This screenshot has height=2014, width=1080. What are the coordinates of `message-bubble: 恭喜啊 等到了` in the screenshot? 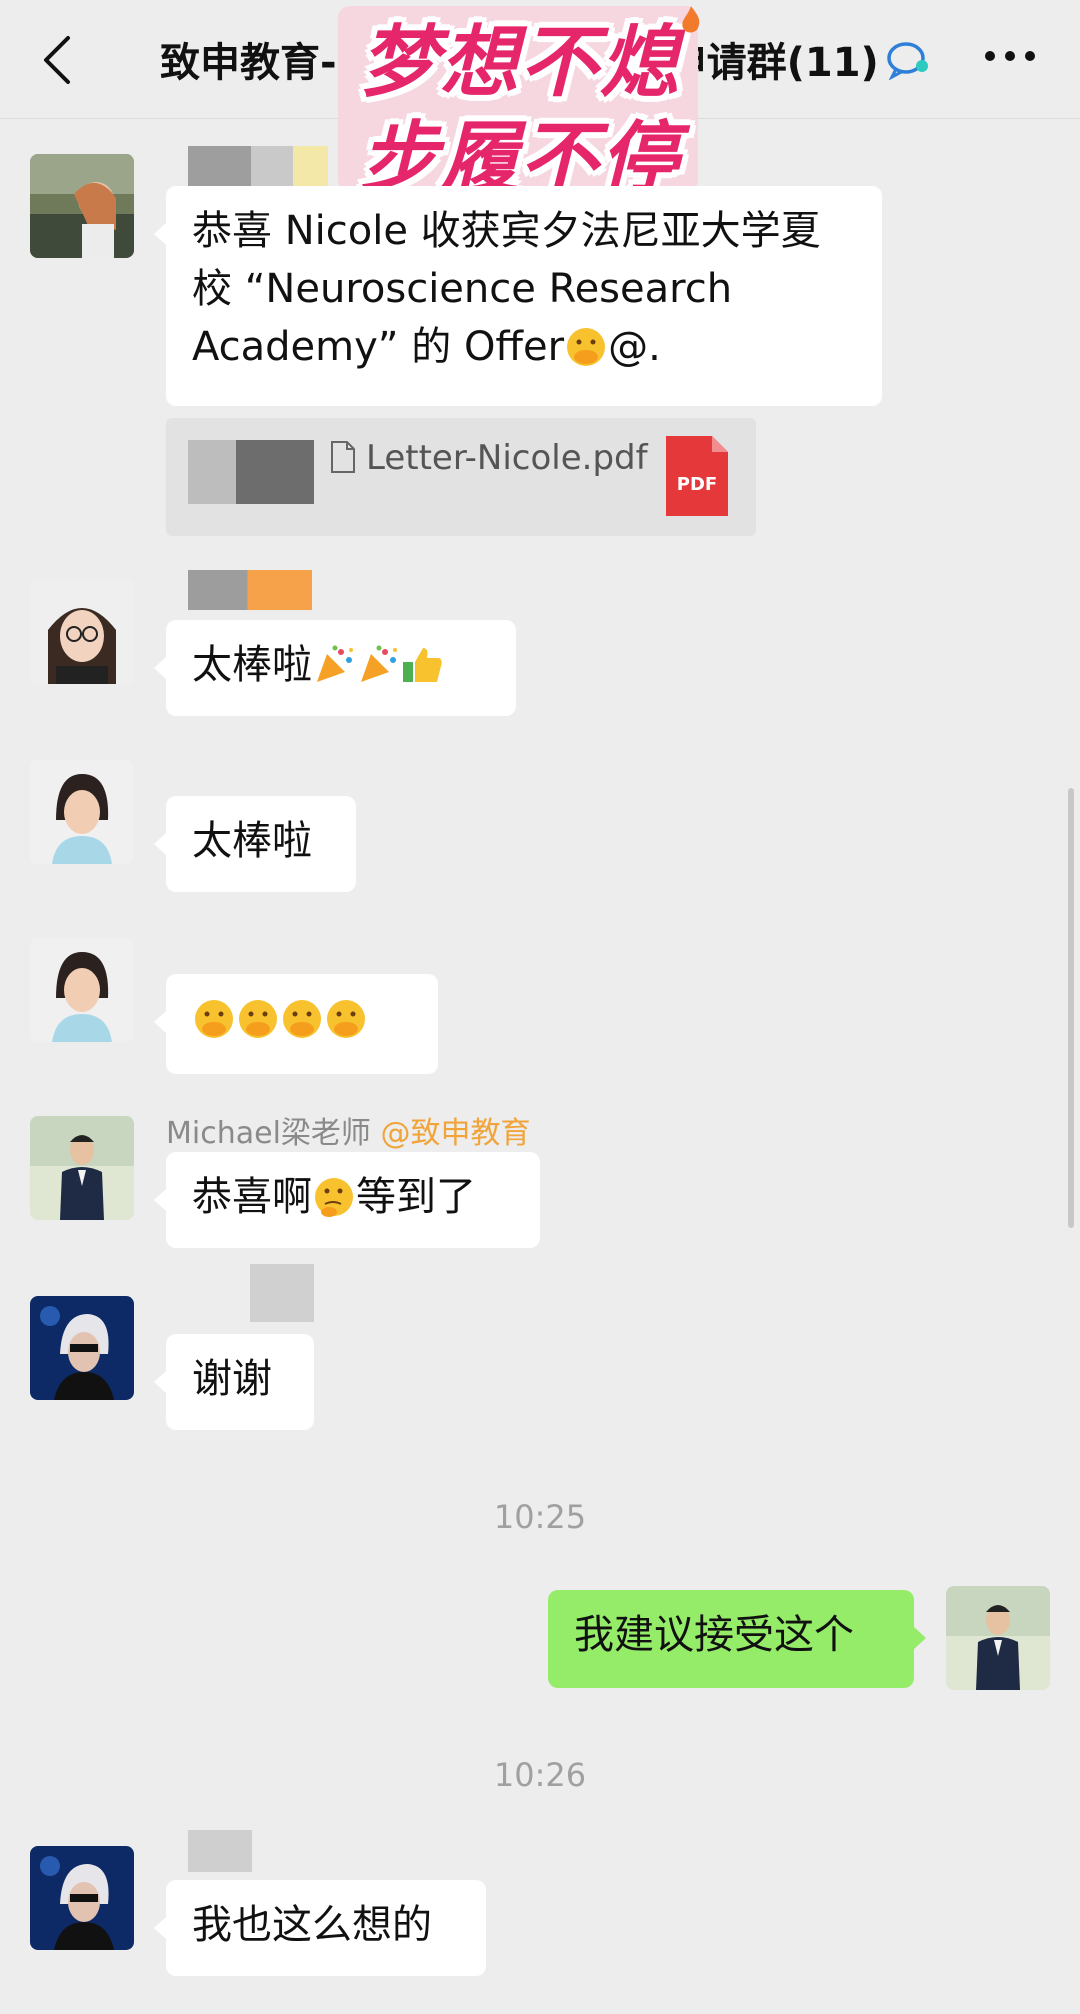 It's located at (347, 1200).